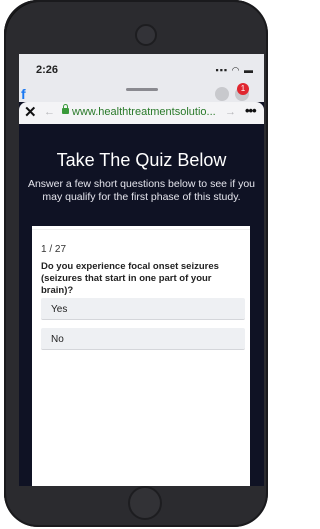 Image resolution: width=320 pixels, height=529 pixels. I want to click on background-app-logo: f, so click(23, 94).